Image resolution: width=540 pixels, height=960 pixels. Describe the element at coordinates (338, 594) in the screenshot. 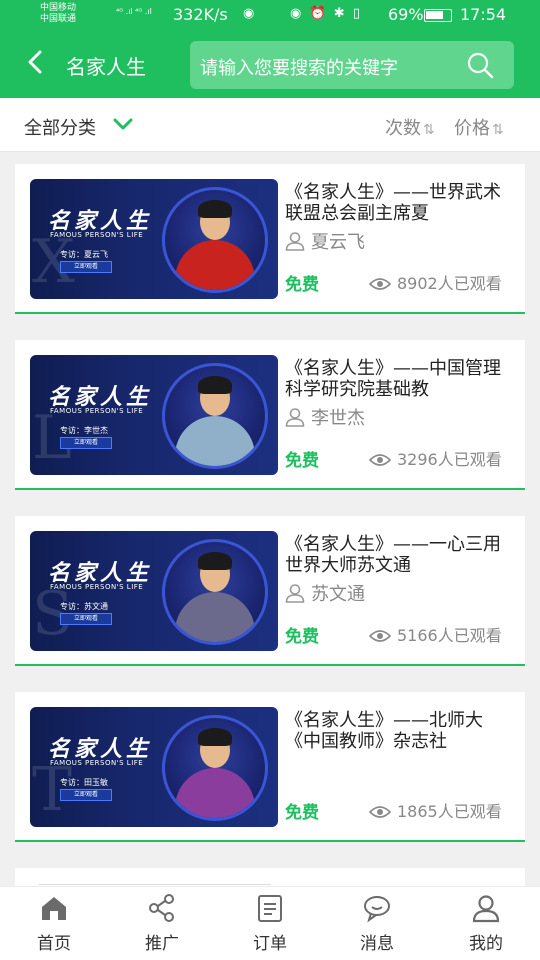

I see `author-name: 苏文通` at that location.